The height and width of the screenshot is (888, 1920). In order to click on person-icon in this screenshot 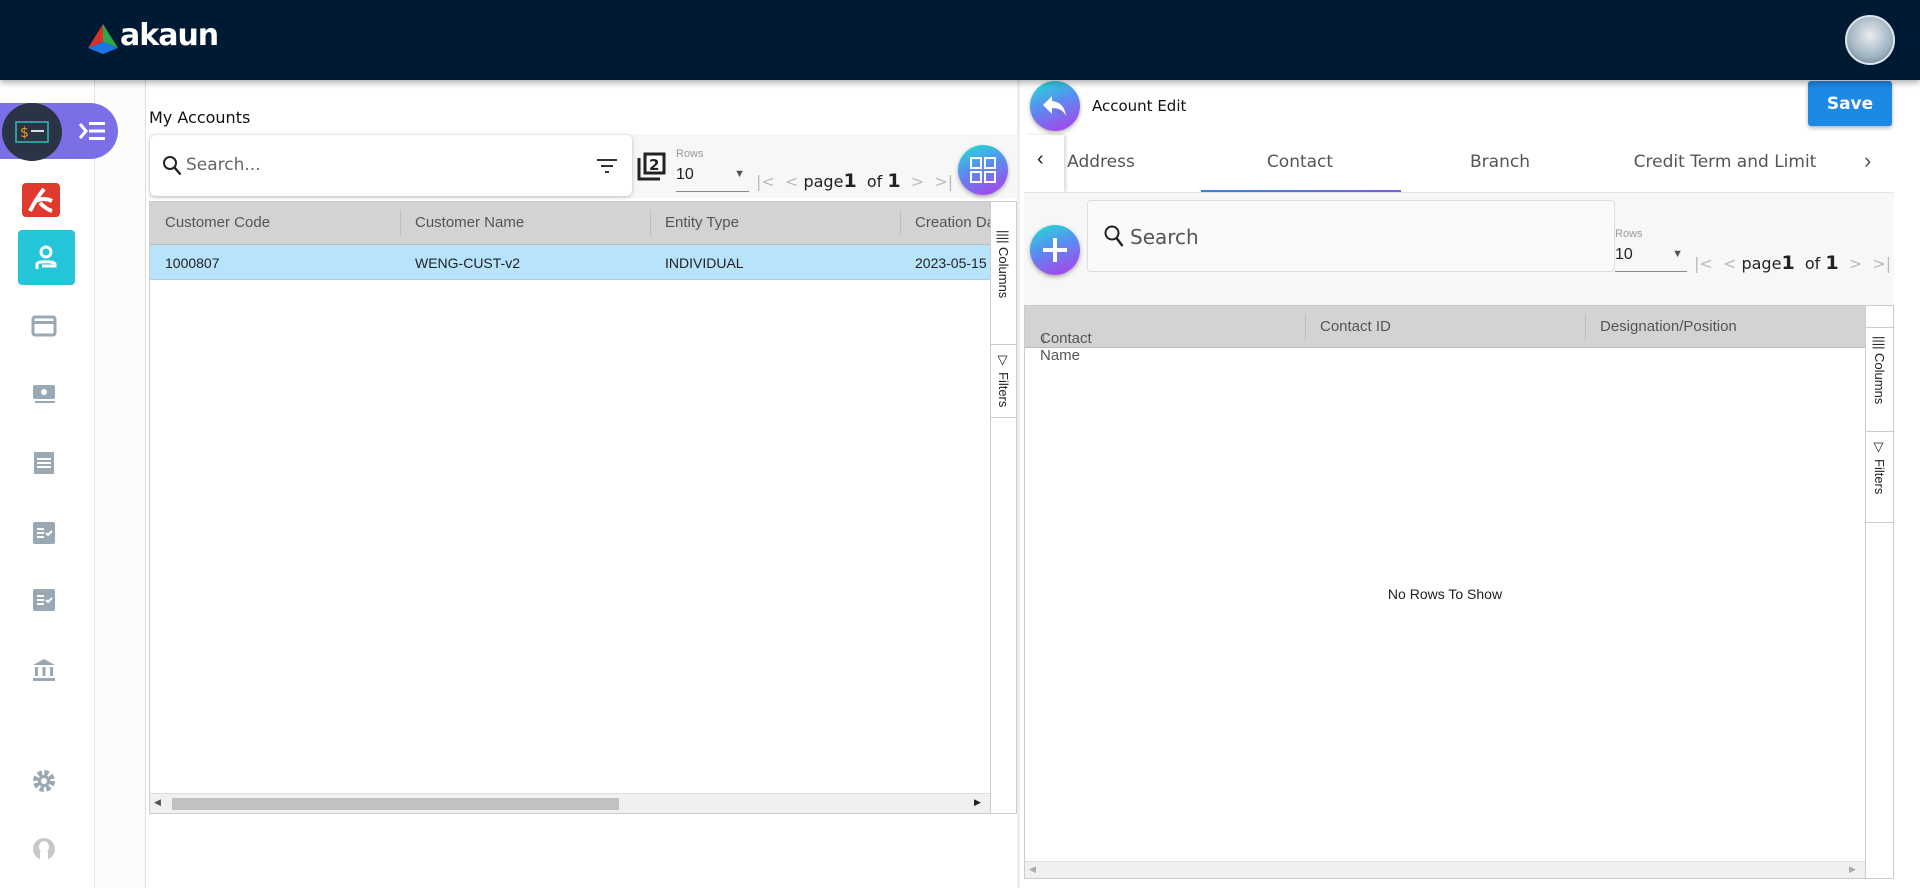, I will do `click(46, 257)`.